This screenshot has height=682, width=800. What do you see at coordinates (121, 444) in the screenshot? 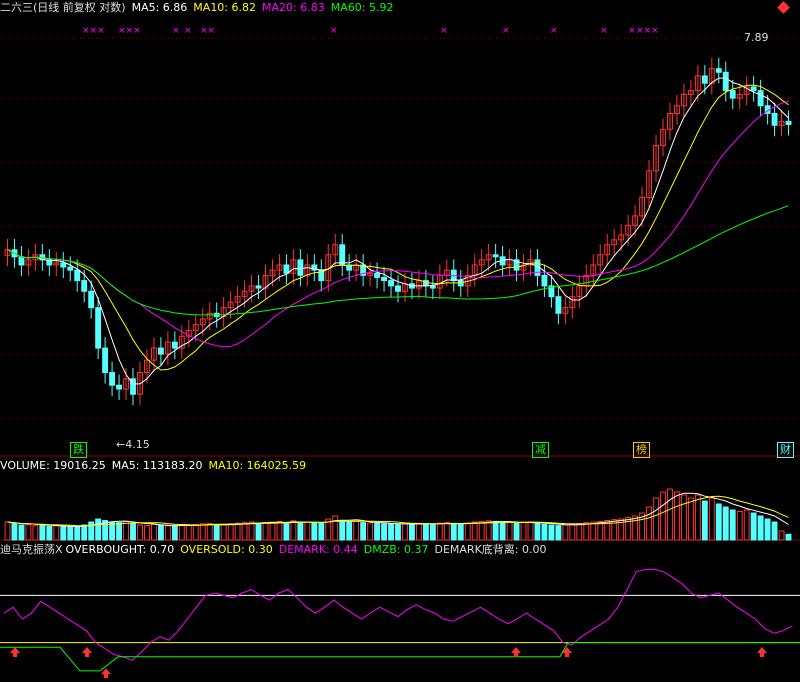
I see `left-arrow-icon: ←` at bounding box center [121, 444].